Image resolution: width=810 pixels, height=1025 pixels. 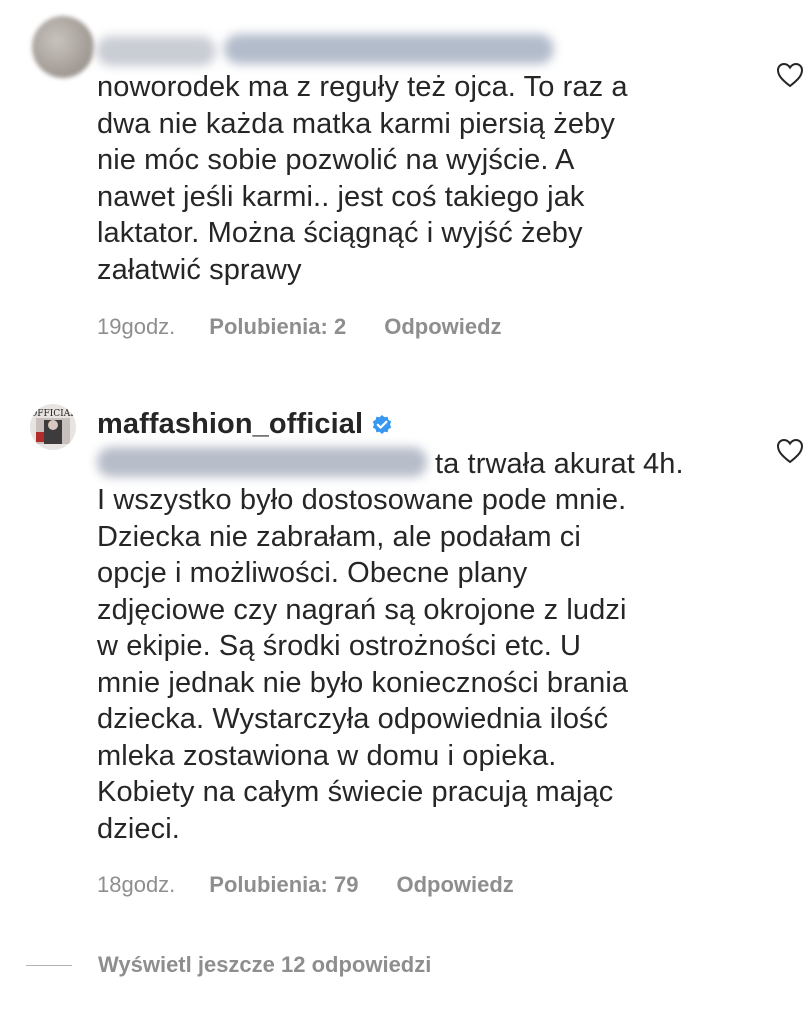 What do you see at coordinates (277, 327) in the screenshot?
I see `likes-count: Polubienia: 2` at bounding box center [277, 327].